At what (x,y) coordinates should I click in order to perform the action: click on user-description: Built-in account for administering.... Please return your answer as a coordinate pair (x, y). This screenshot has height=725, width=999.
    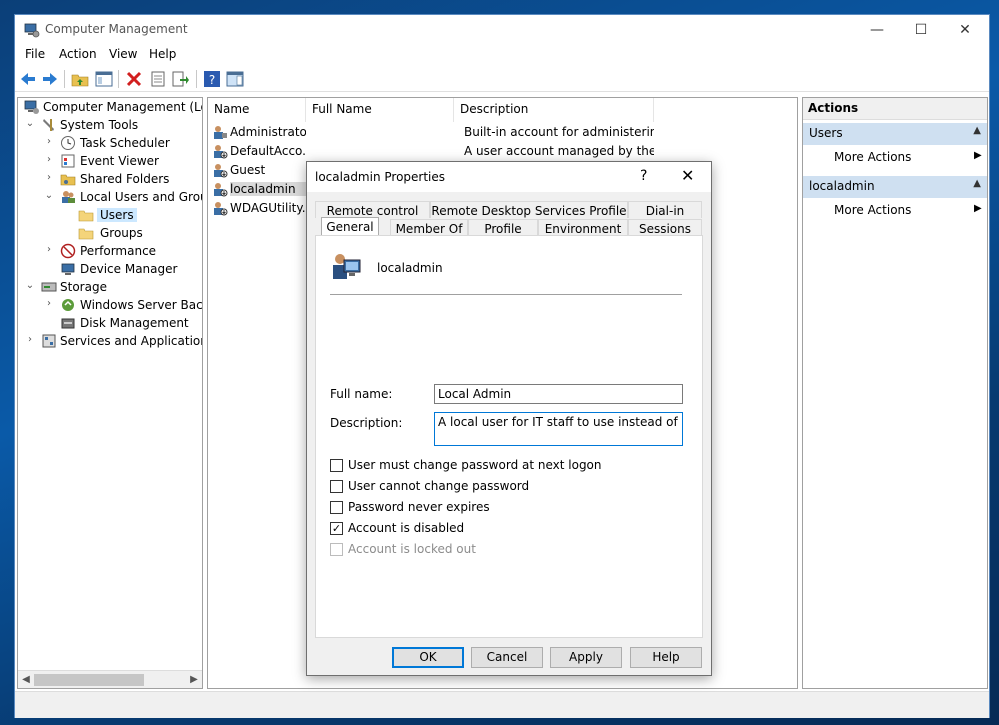
    Looking at the image, I should click on (559, 132).